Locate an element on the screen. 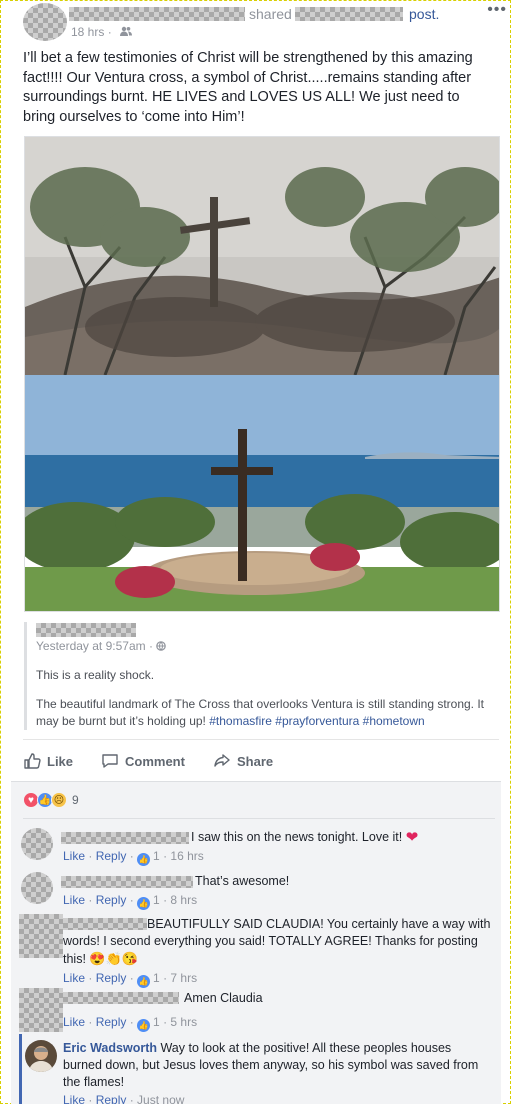 This screenshot has width=511, height=1104. reaction-count: 9 is located at coordinates (75, 800).